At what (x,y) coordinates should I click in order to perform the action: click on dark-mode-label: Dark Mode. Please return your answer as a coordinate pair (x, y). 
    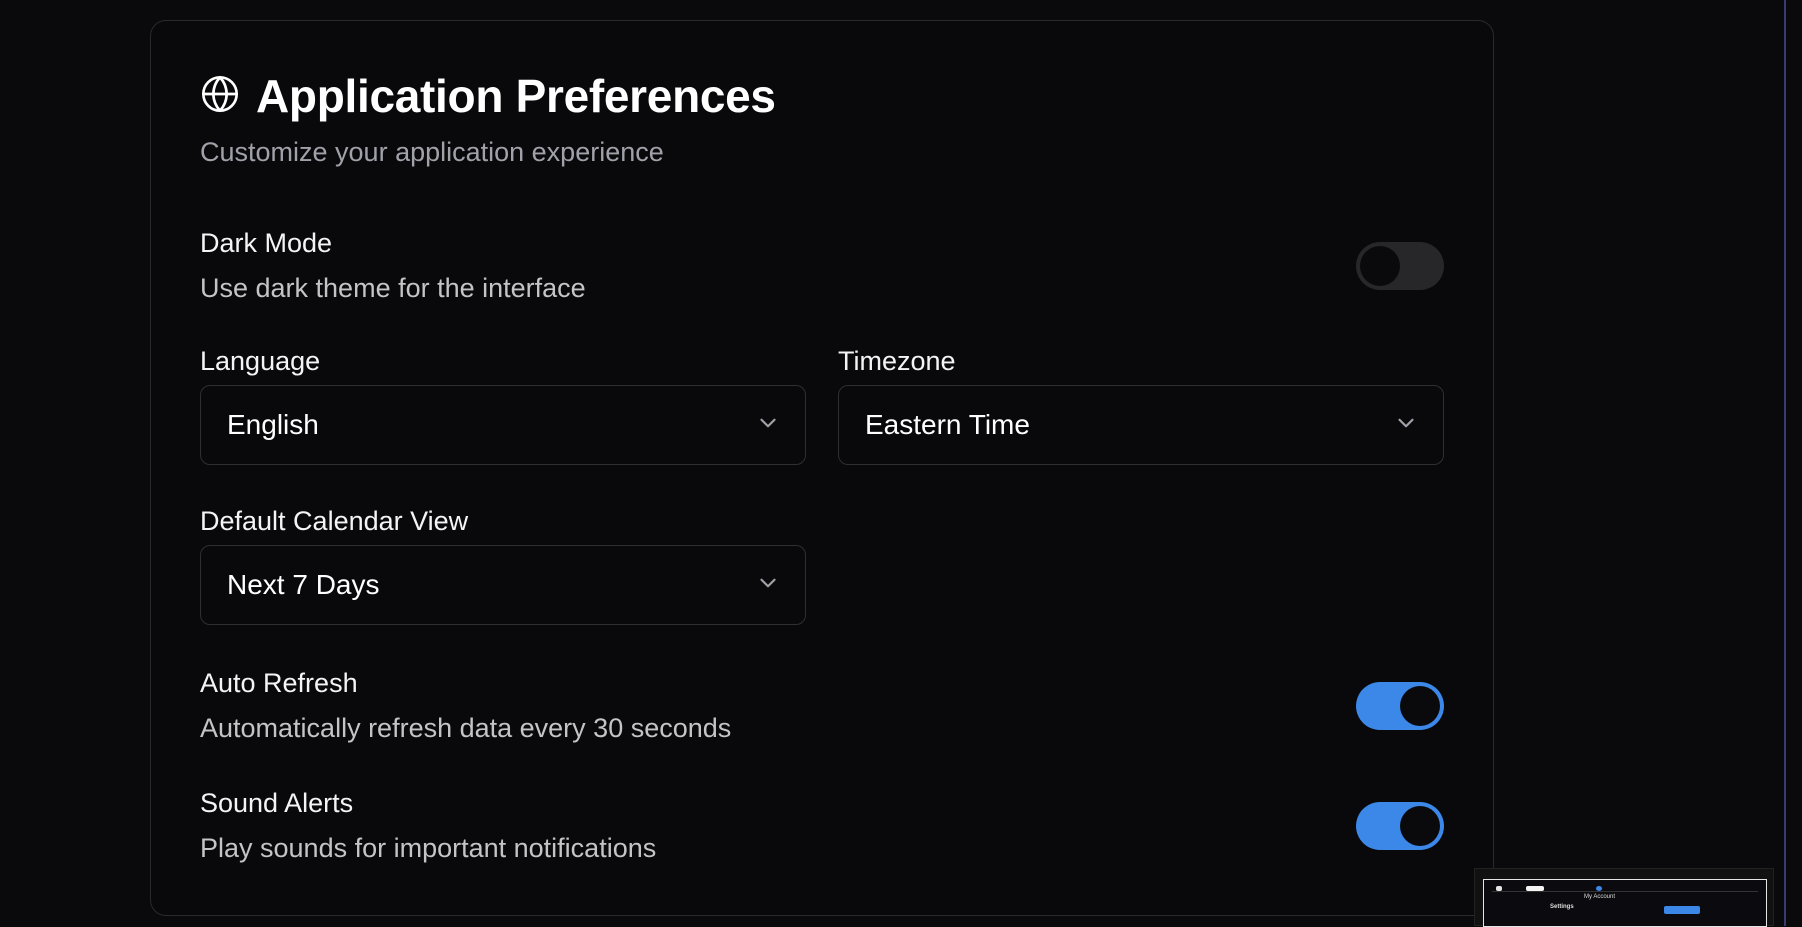
    Looking at the image, I should click on (266, 243).